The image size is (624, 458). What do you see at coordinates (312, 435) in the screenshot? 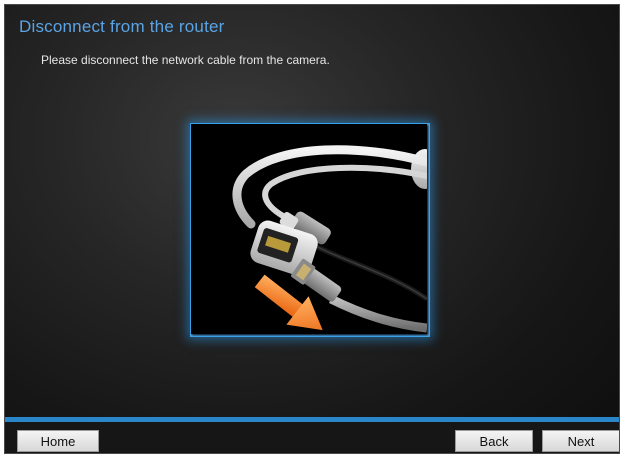
I see `navigation-bar: Home Back Next` at bounding box center [312, 435].